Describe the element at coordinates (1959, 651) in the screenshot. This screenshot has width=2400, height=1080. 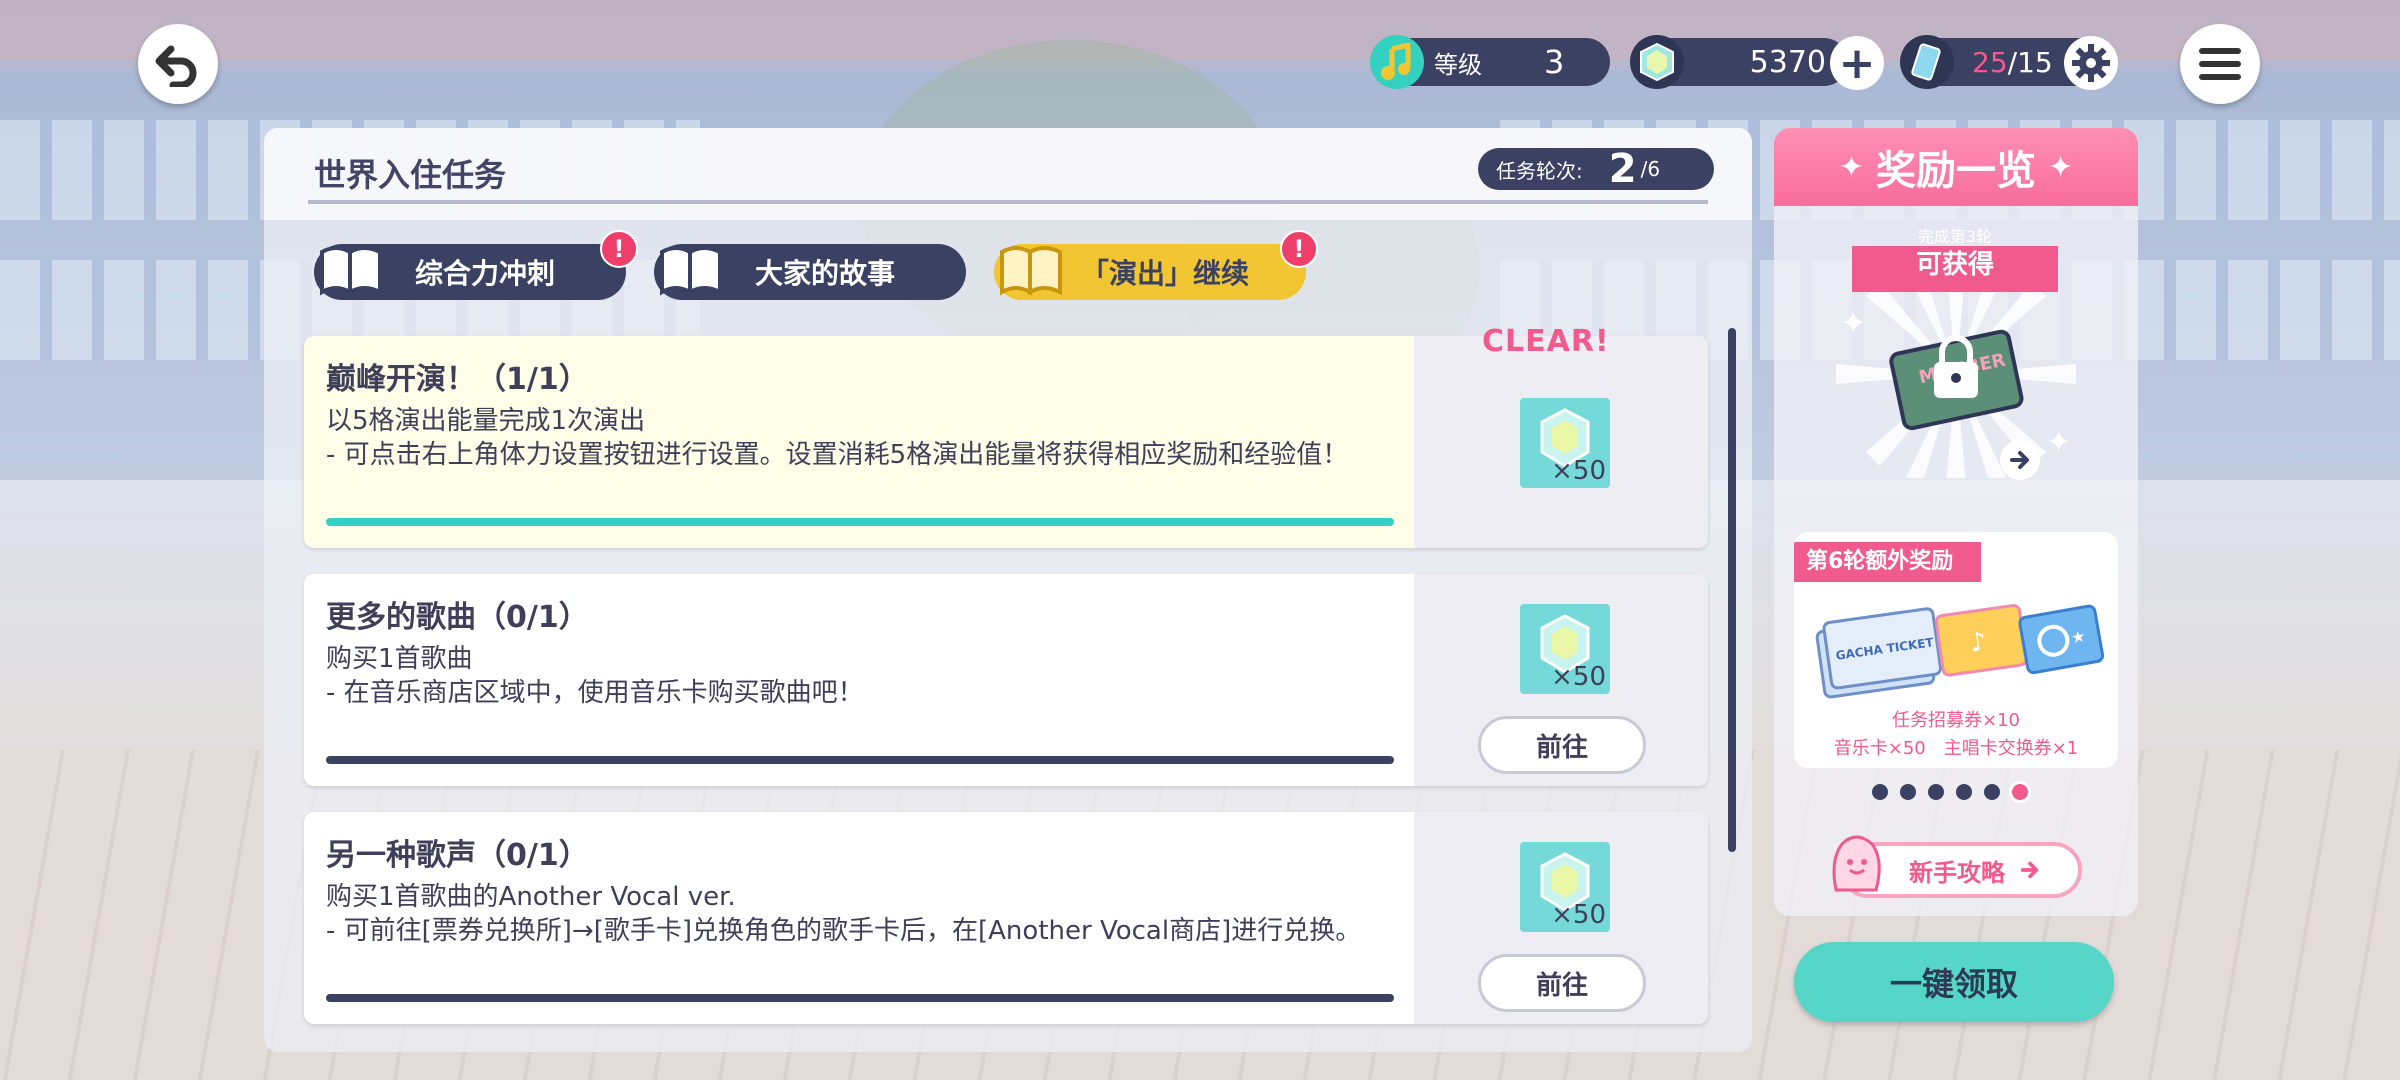
I see `tickets-illustration: GACHA TICKET ♪ ★` at that location.